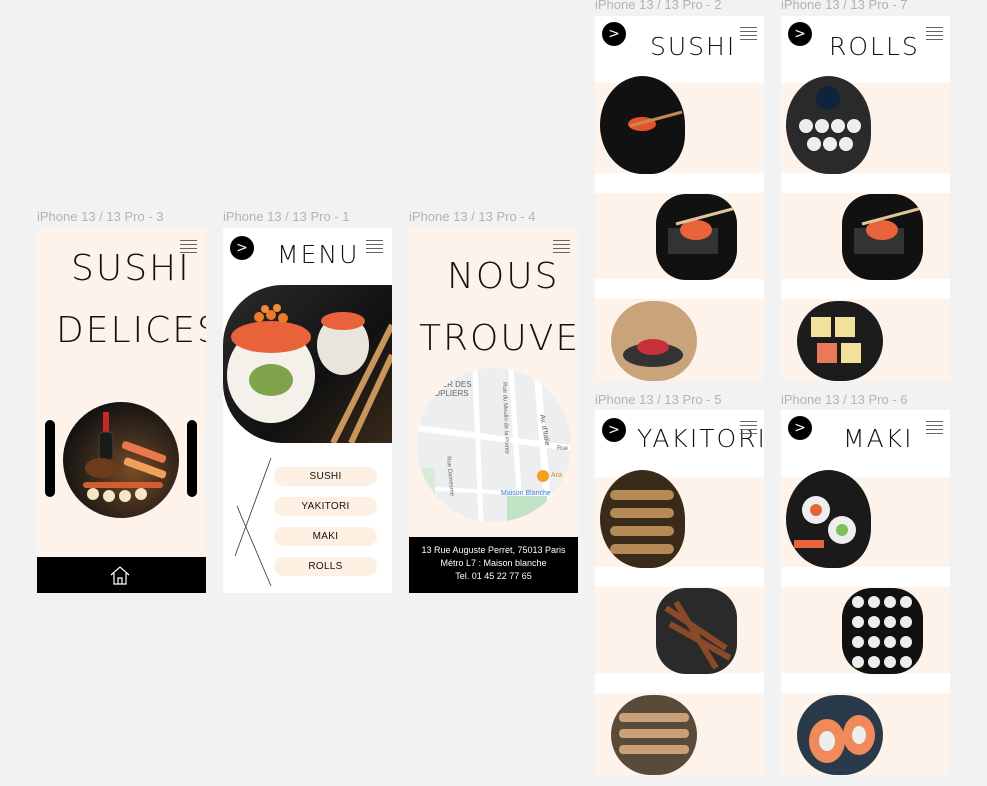  What do you see at coordinates (450, 389) in the screenshot?
I see `map-district-label: RTIER DES EUPLIERS` at bounding box center [450, 389].